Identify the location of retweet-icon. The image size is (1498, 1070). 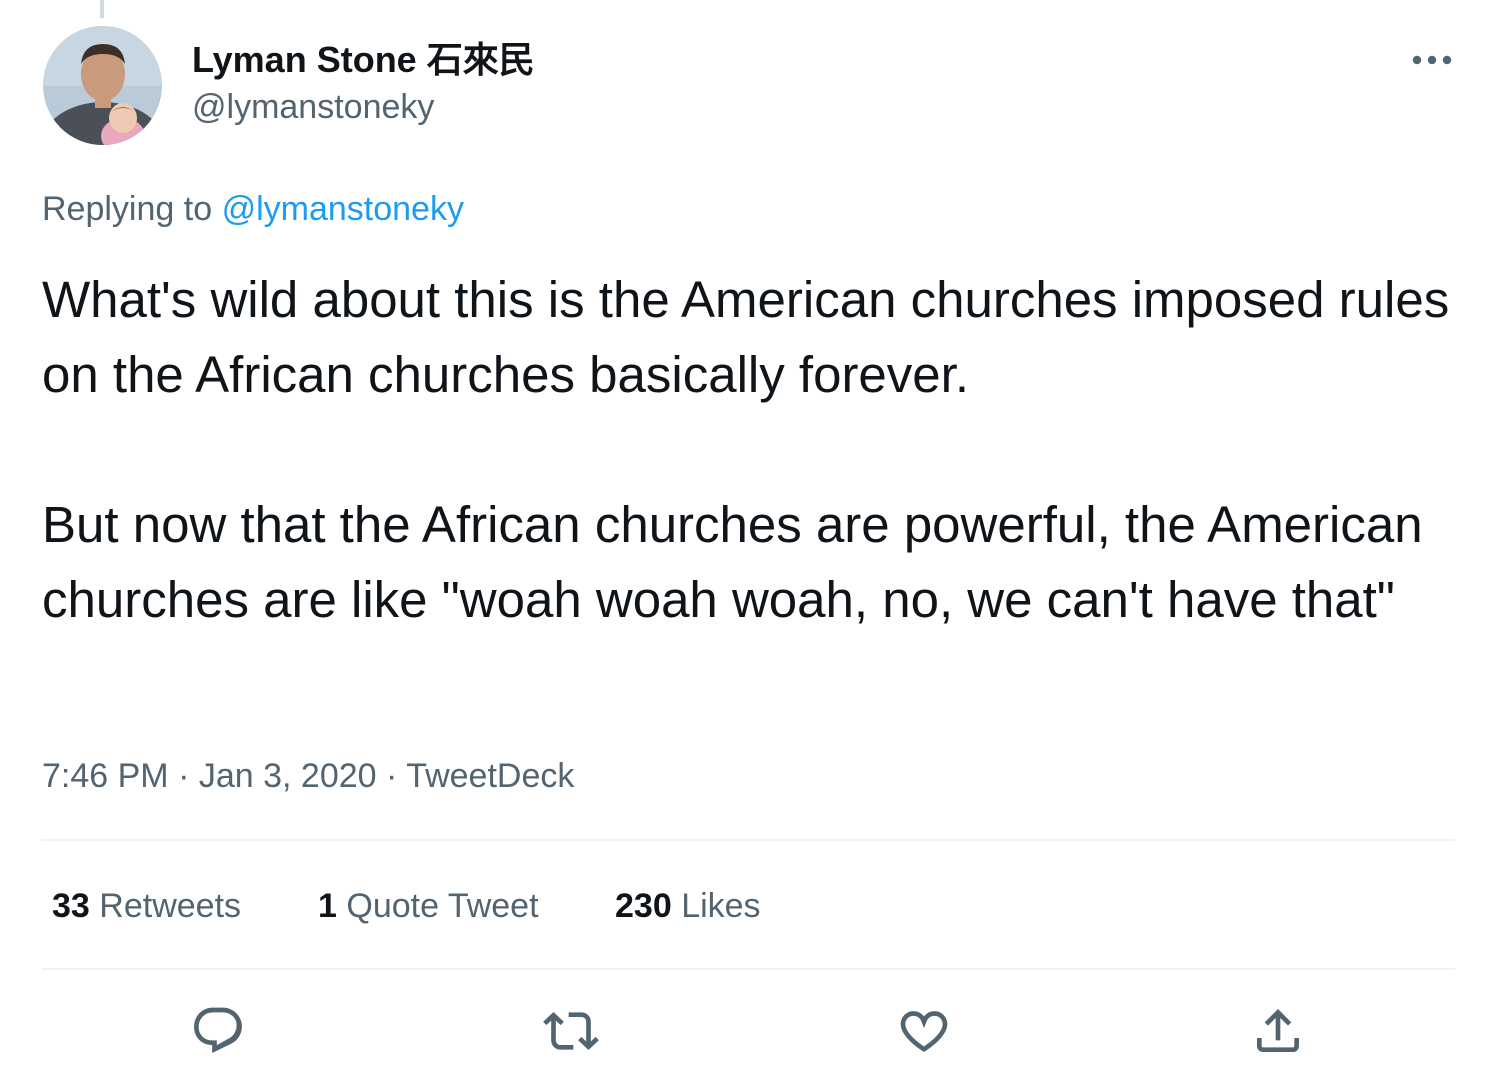
(571, 1031).